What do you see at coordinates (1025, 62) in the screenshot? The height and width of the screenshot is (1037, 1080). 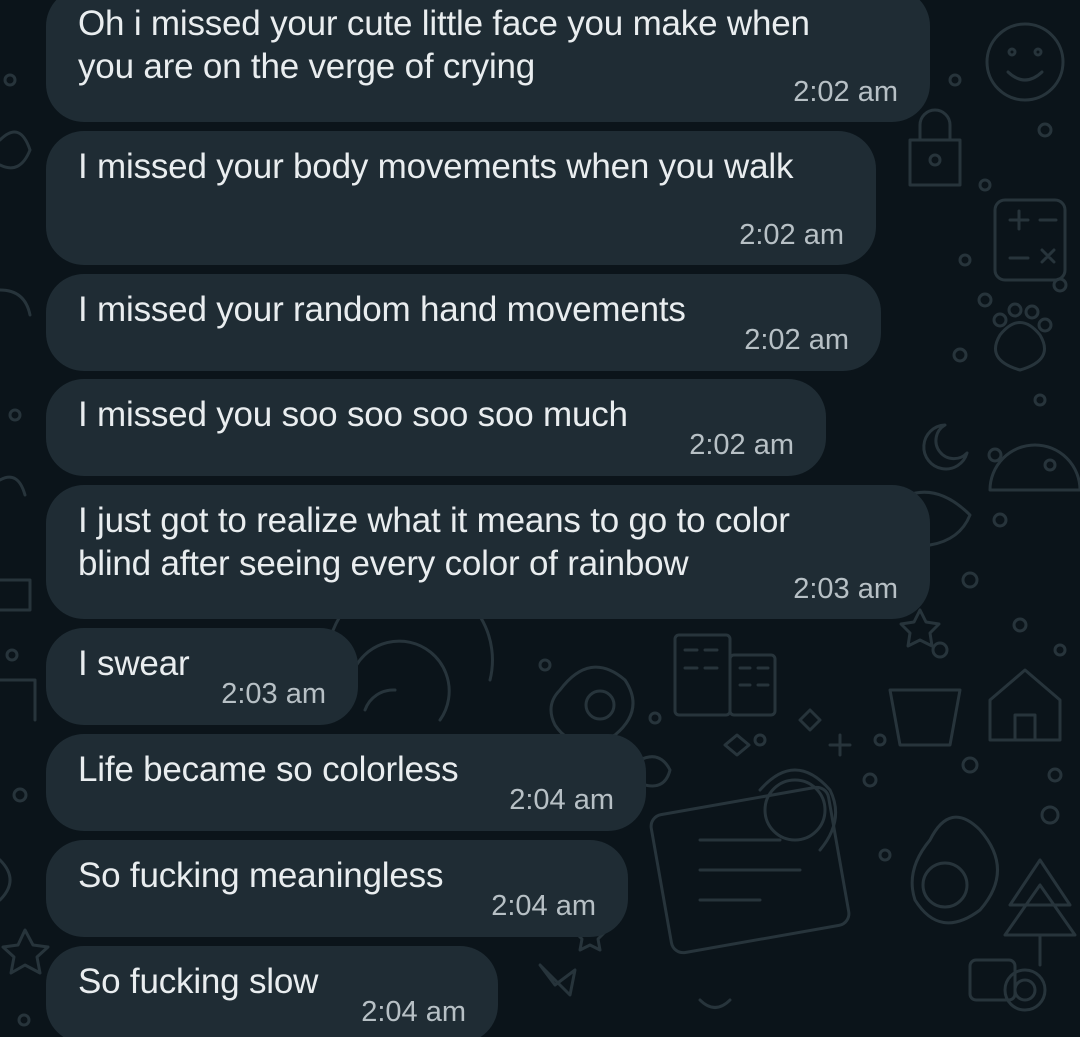 I see `smiley-doodle-icon` at bounding box center [1025, 62].